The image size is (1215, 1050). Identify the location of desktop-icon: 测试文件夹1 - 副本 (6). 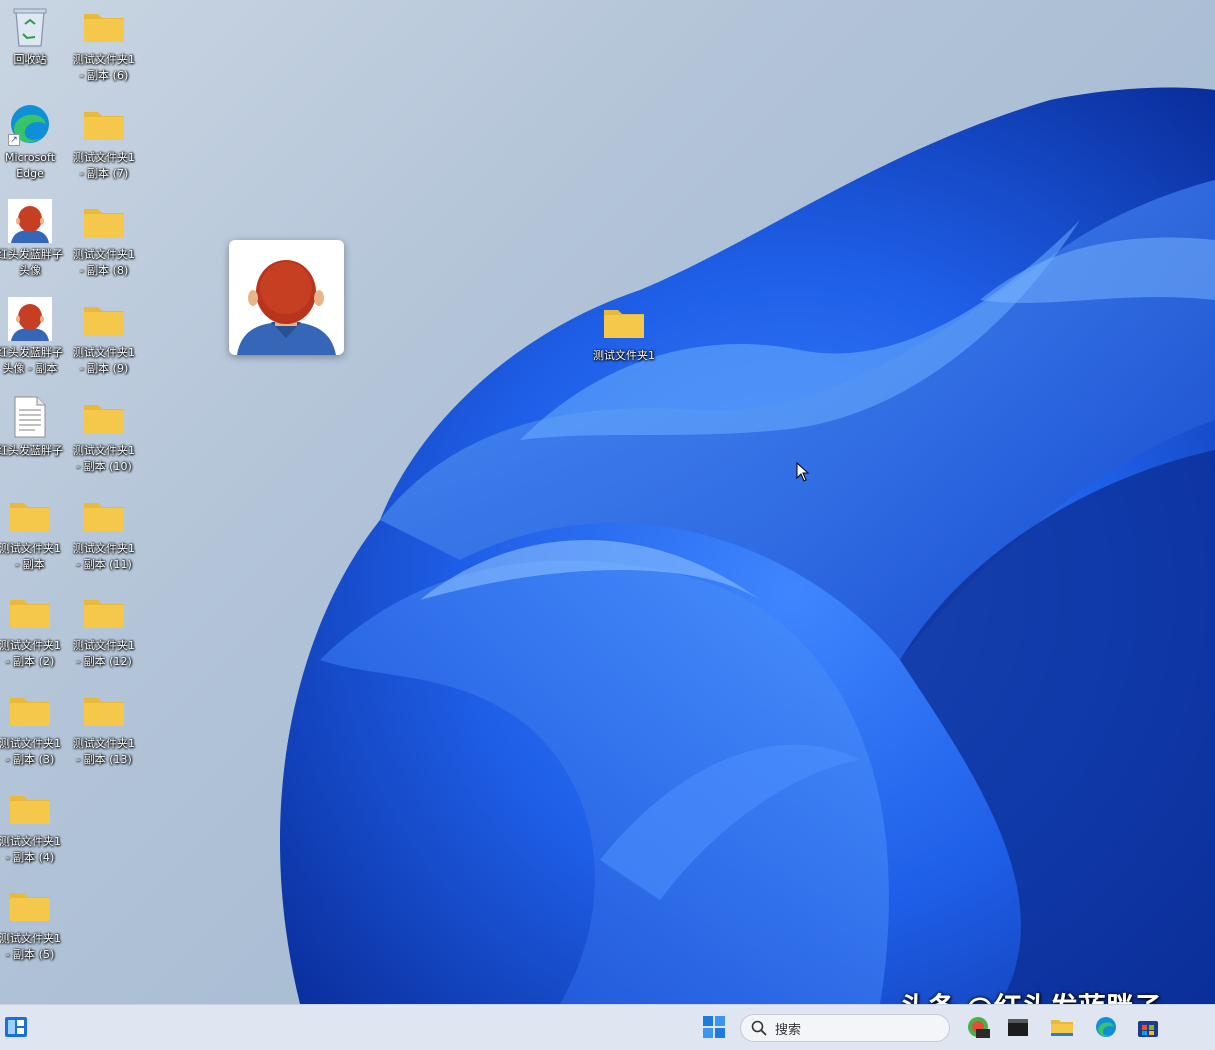
(104, 44).